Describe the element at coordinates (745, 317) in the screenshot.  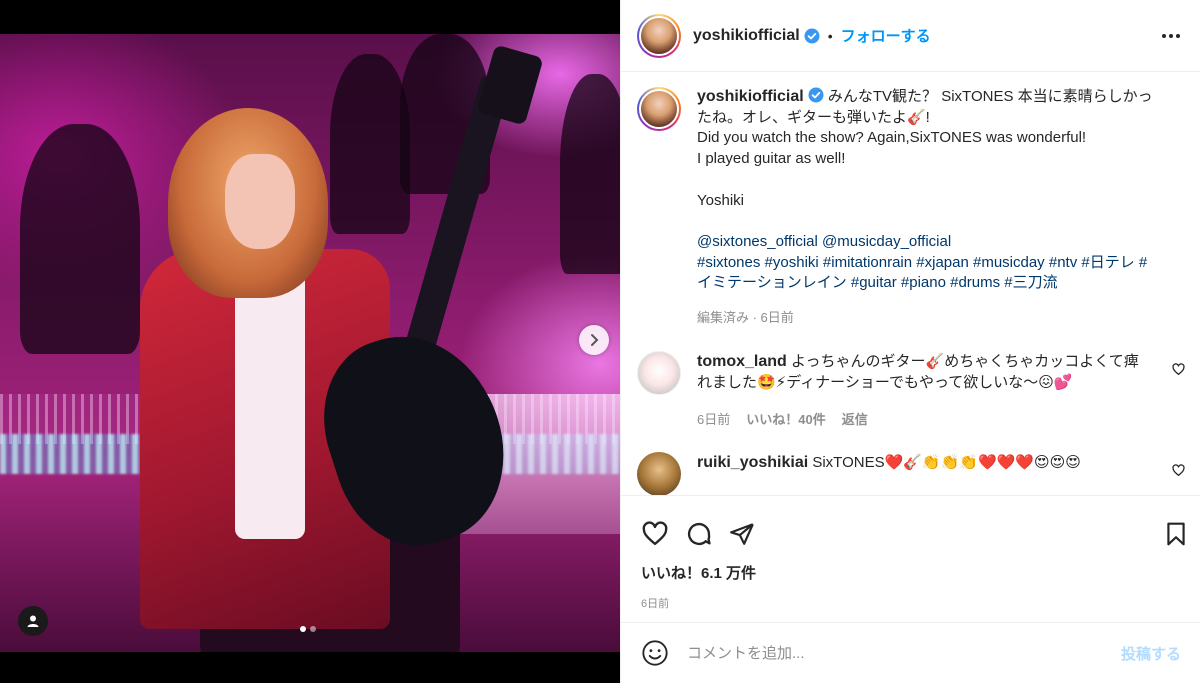
I see `caption-meta: 編集済み · 6日前` at that location.